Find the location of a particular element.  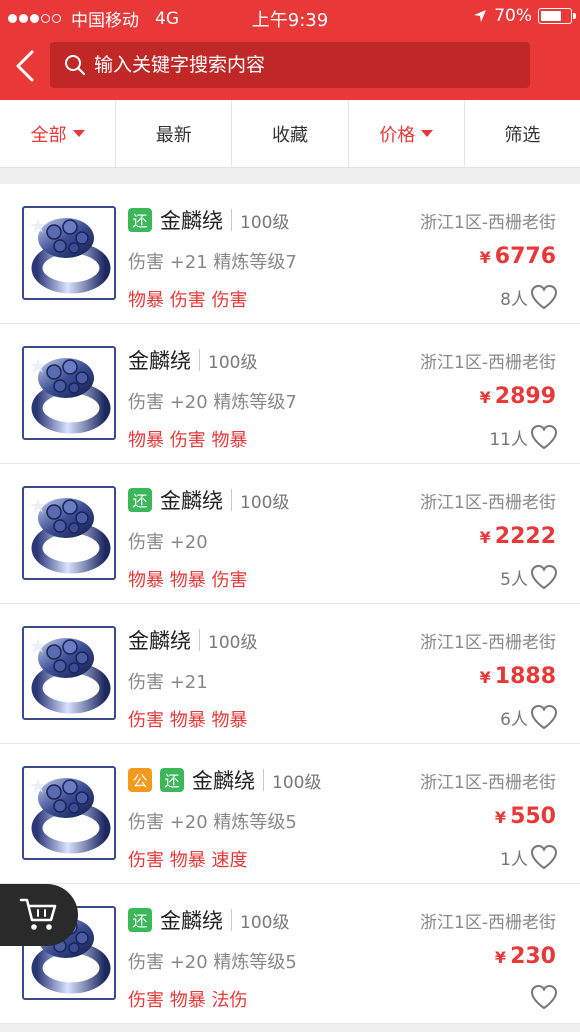

filter-tab-favorites: 收藏 is located at coordinates (290, 133).